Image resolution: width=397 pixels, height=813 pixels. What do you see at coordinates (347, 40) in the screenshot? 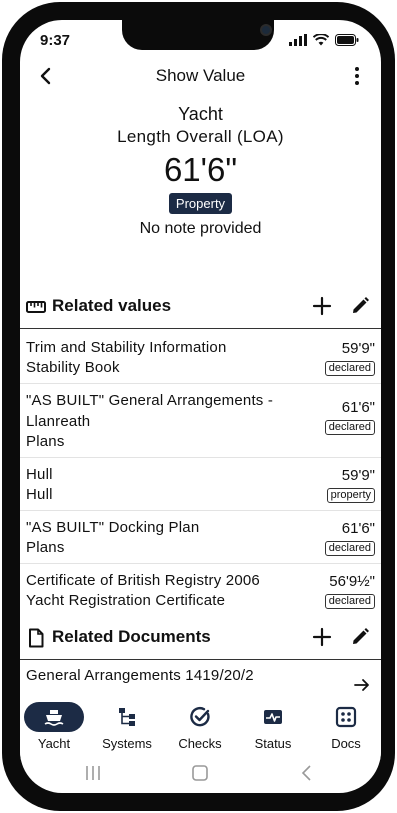
I see `battery-icon` at bounding box center [347, 40].